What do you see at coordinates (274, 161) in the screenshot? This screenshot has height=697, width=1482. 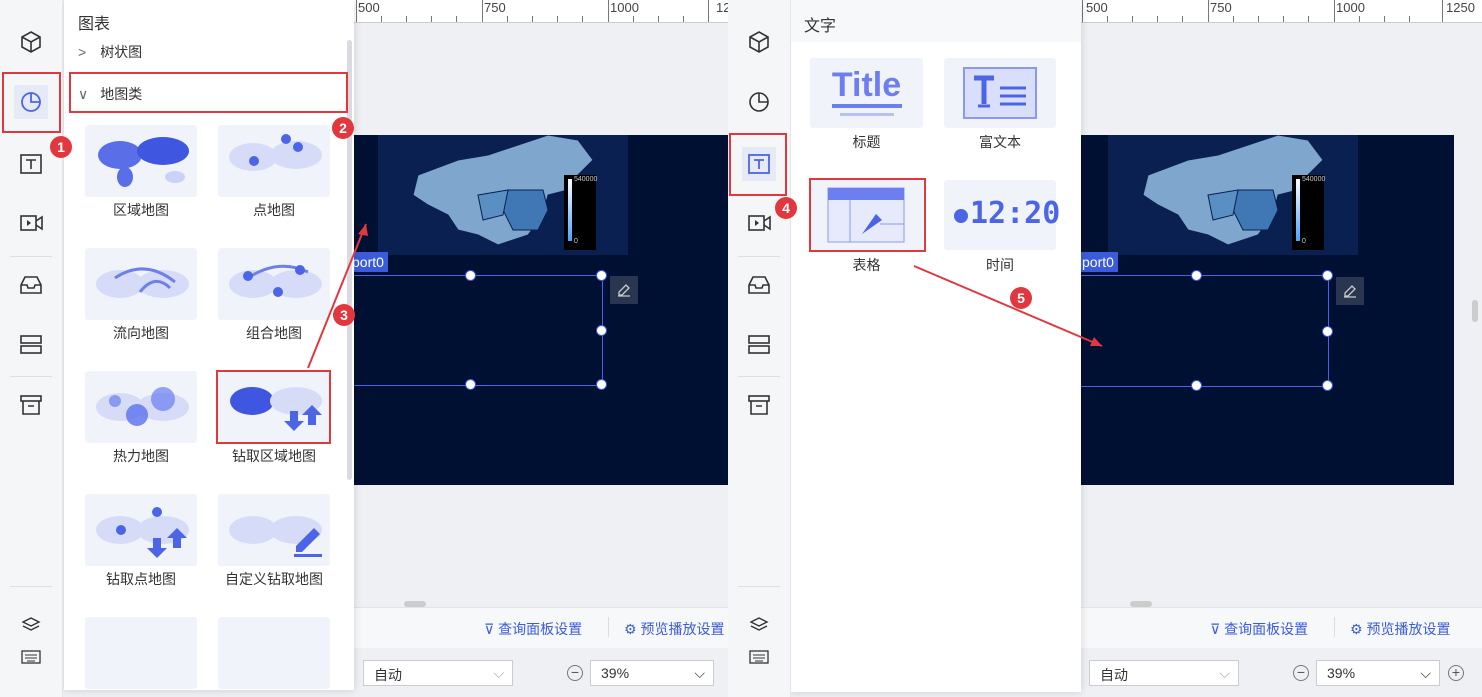 I see `map-thumb-point` at bounding box center [274, 161].